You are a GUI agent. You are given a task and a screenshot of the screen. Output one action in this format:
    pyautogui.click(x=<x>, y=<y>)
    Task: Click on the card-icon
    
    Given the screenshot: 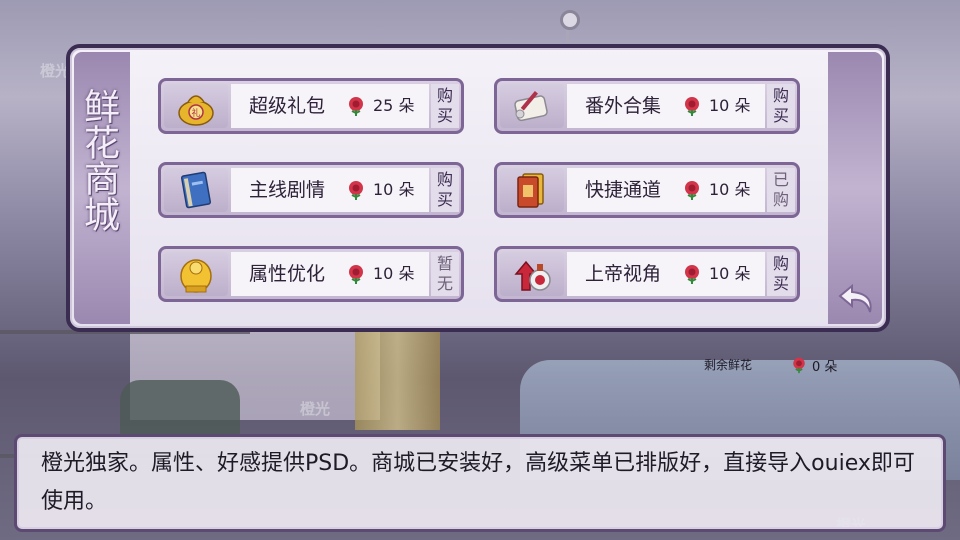 What is the action you would take?
    pyautogui.click(x=530, y=190)
    